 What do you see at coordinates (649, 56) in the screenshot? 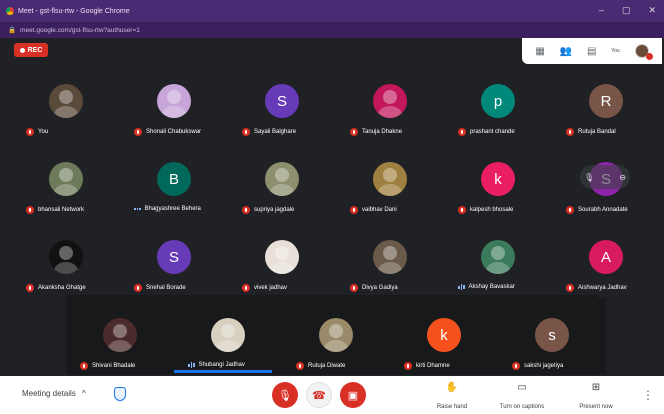
I see `notification-badge` at bounding box center [649, 56].